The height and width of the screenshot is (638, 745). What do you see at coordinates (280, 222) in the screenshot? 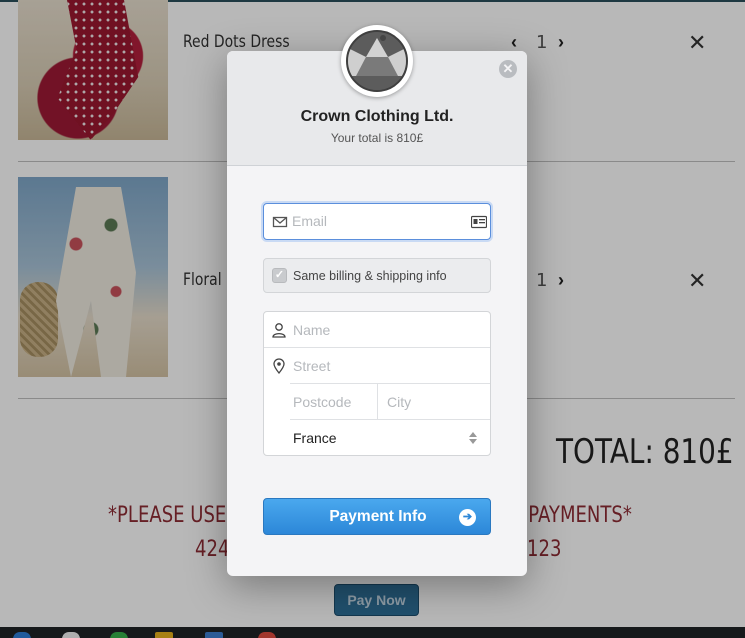
I see `envelope-icon` at bounding box center [280, 222].